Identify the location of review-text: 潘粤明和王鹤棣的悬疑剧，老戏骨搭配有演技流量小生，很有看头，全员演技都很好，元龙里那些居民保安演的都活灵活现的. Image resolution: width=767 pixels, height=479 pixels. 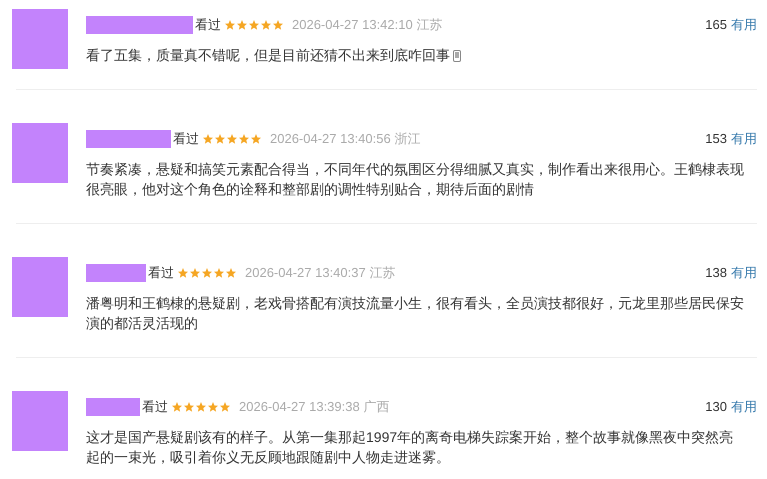
(415, 313).